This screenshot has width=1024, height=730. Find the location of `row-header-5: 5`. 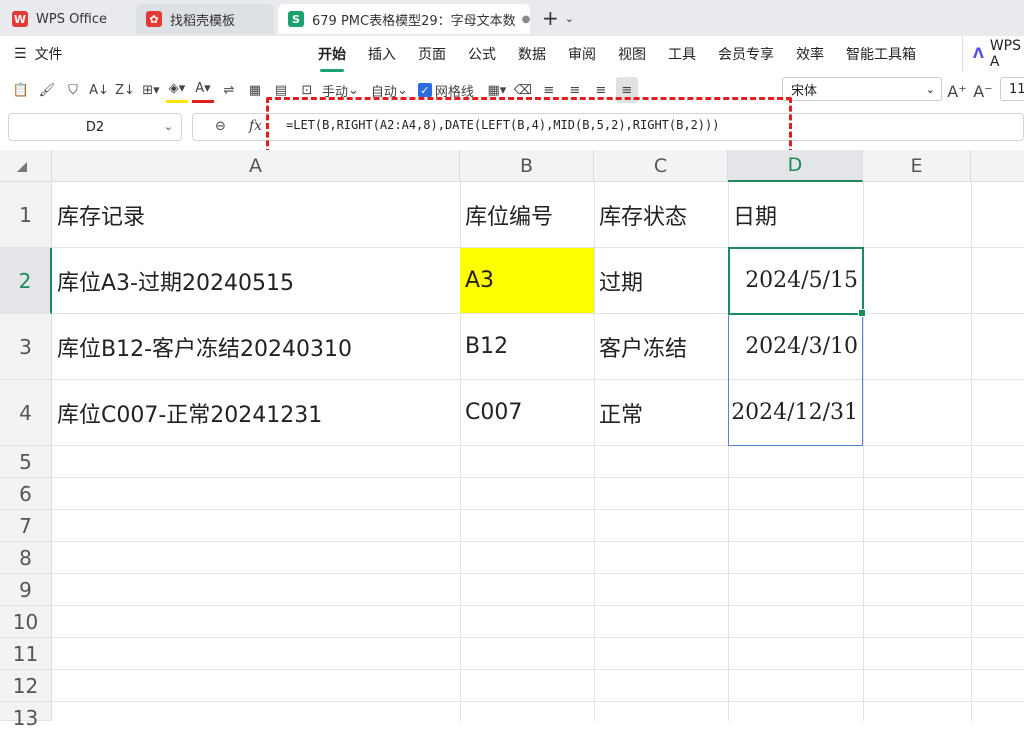

row-header-5: 5 is located at coordinates (26, 462).